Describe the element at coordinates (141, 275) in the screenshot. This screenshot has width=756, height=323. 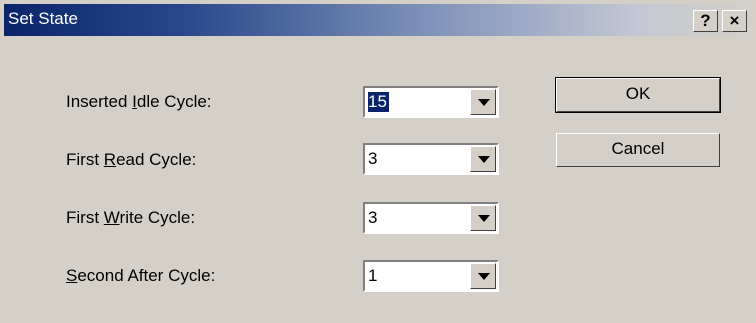
I see `second-after-cycle-label: Second After Cycle:` at that location.